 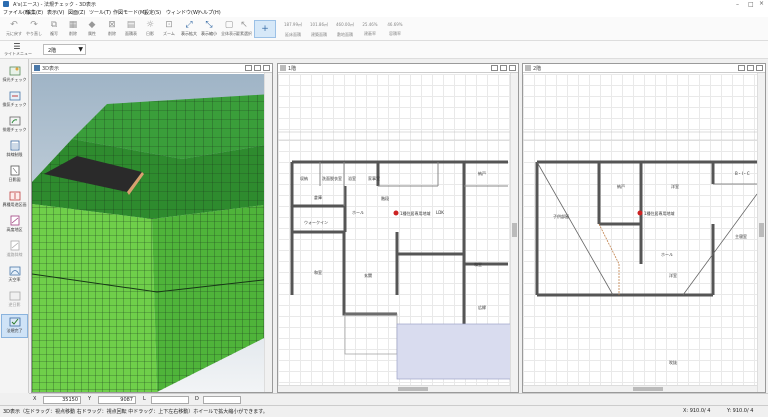 I want to click on menu-tools: ツール(T), so click(x=100, y=12).